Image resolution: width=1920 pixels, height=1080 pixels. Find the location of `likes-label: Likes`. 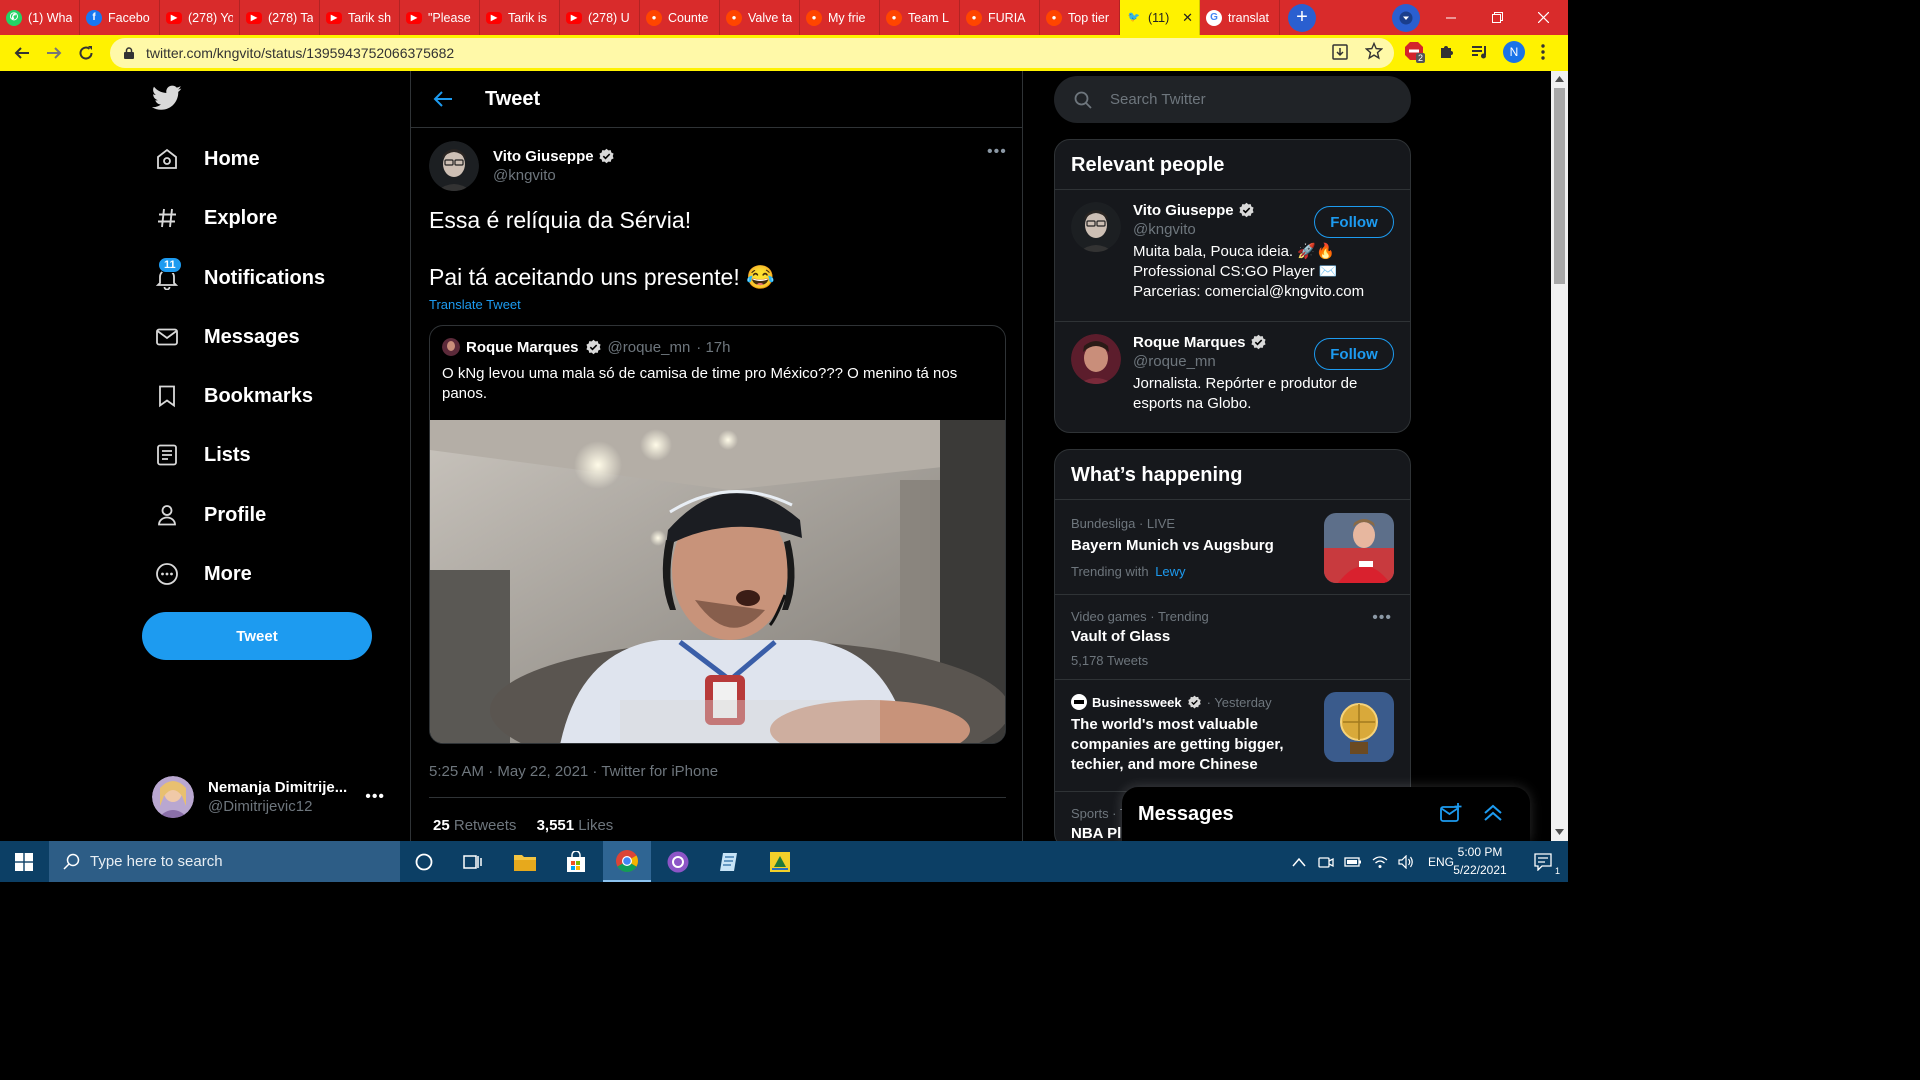

likes-label: Likes is located at coordinates (596, 825).